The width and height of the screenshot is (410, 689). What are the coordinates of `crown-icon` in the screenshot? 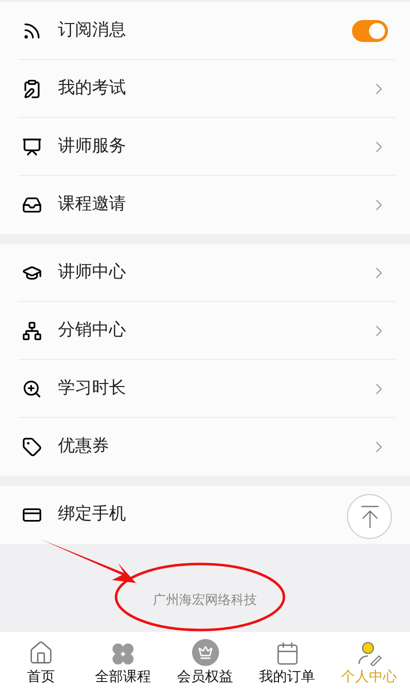 It's located at (205, 652).